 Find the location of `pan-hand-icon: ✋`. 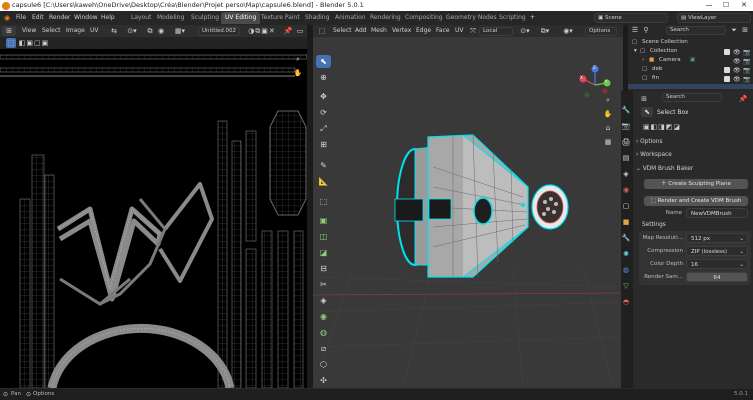

pan-hand-icon: ✋ is located at coordinates (608, 114).